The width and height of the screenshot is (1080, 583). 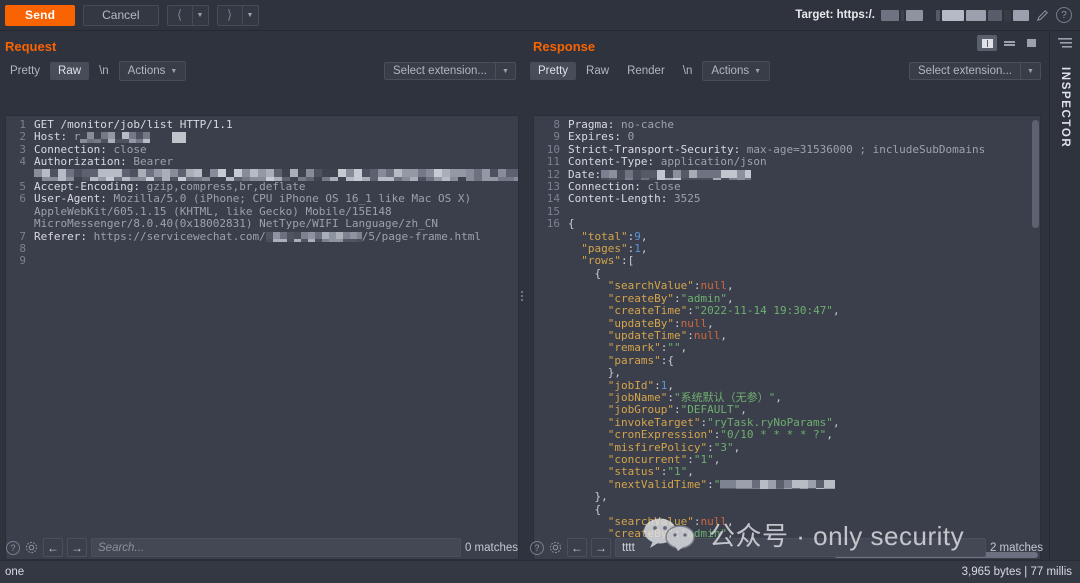 I want to click on request-extension-select: Select extension... ▼, so click(x=450, y=71).